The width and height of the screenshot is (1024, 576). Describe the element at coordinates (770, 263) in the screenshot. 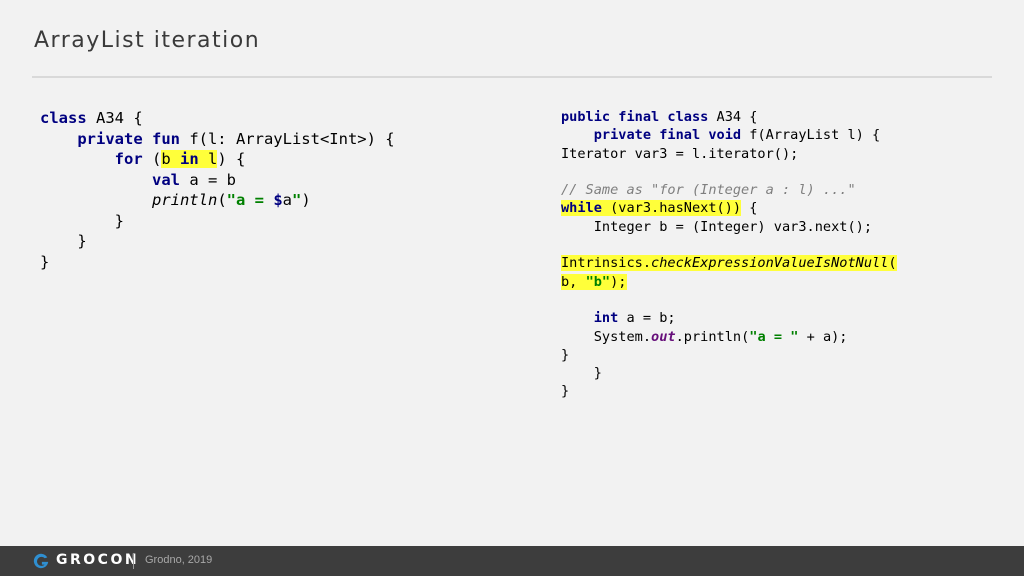

I see `method-name: checkExpressionValueIsNotNull` at that location.